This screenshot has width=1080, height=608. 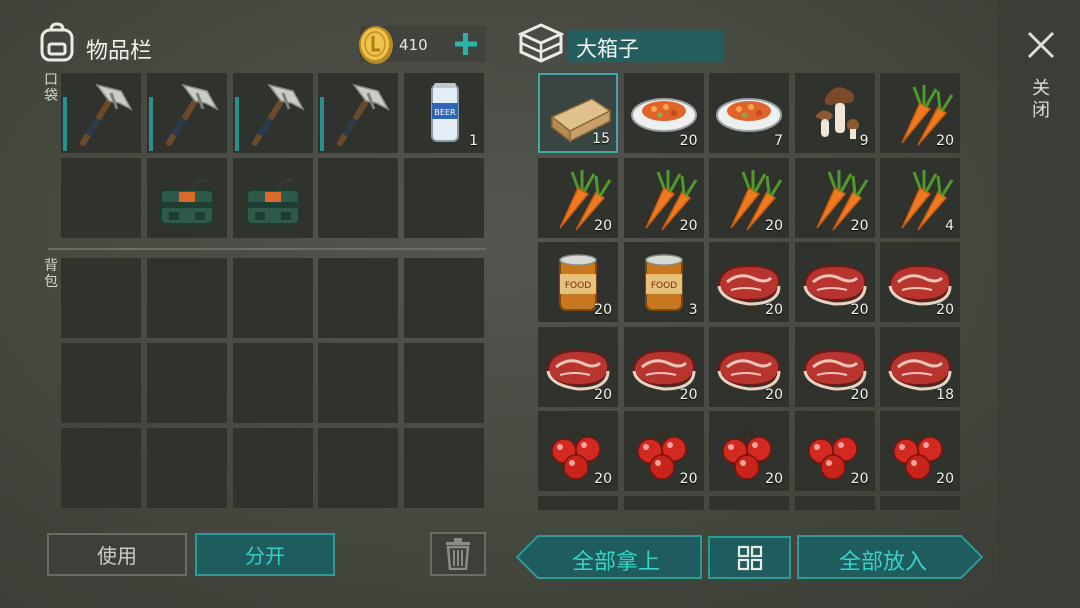 I want to click on trash-icon, so click(x=458, y=554).